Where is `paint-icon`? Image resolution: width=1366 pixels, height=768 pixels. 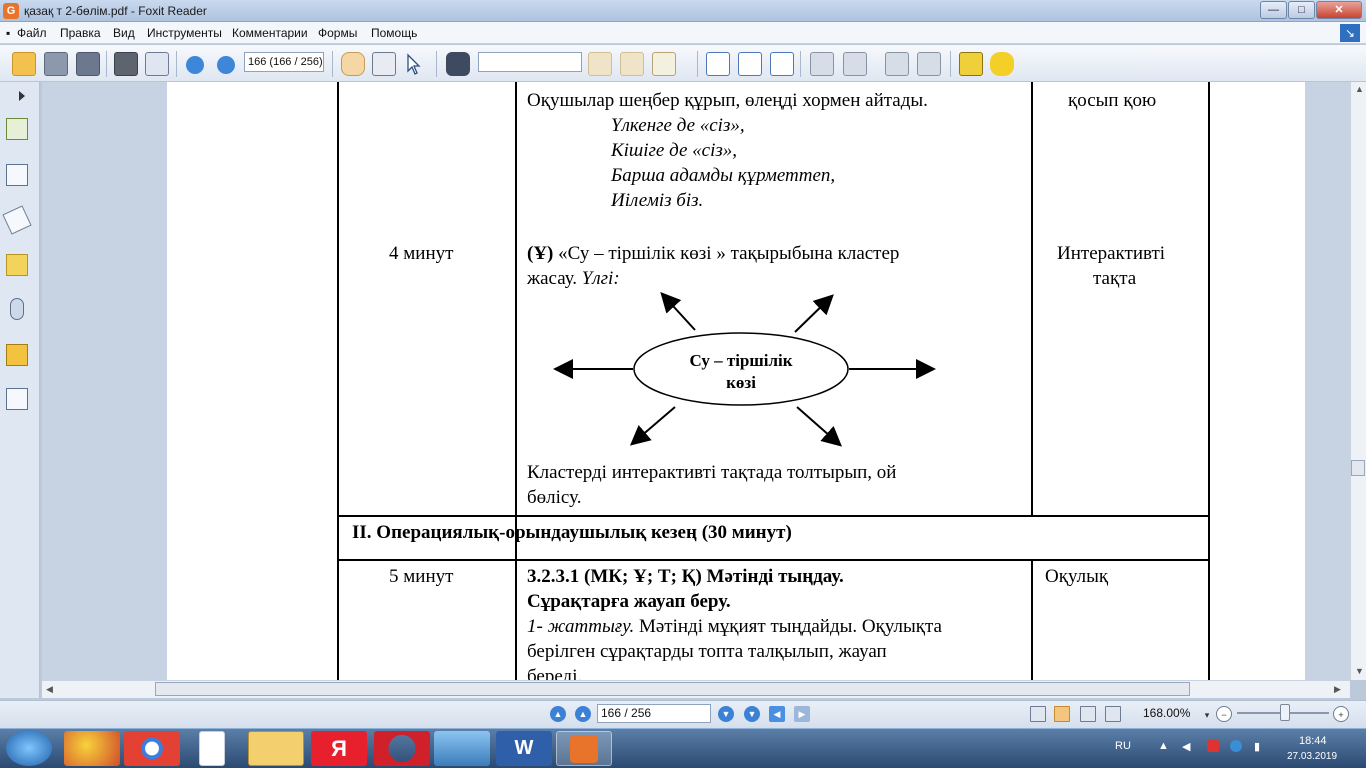
paint-icon is located at coordinates (92, 748).